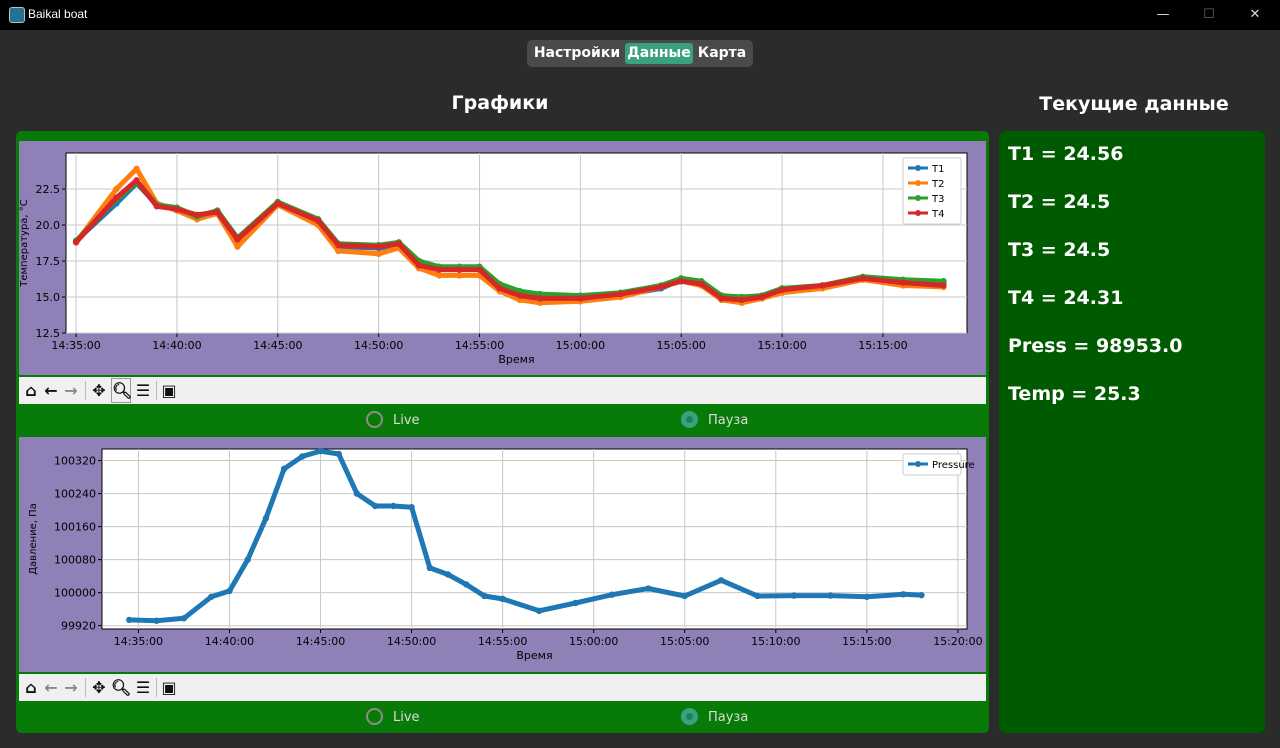 The width and height of the screenshot is (1280, 748). Describe the element at coordinates (48, 297) in the screenshot. I see `y-tick-label: 15.0` at that location.